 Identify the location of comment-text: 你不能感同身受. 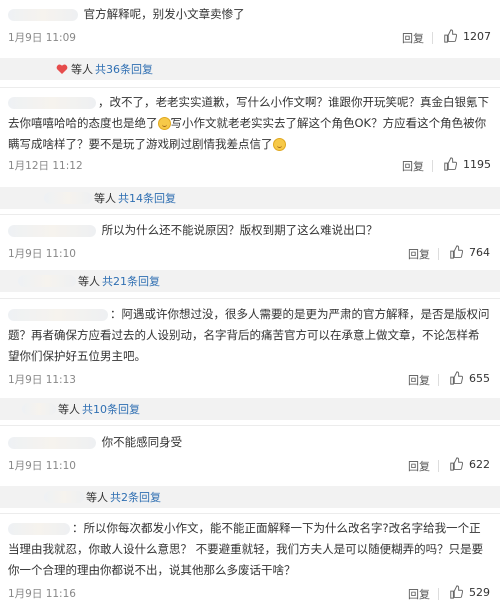
(142, 442).